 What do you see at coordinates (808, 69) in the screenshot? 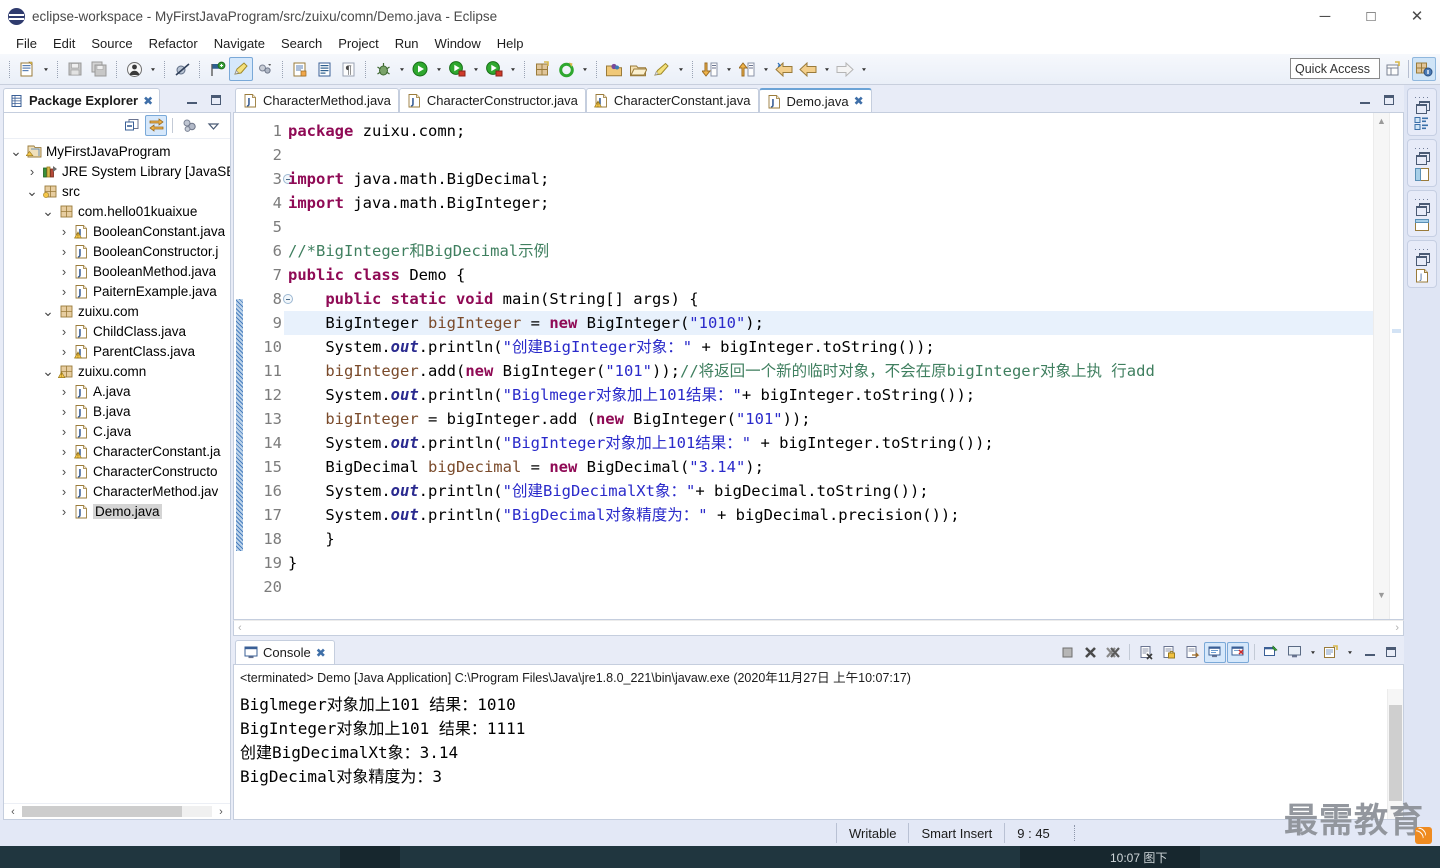
I see `back-history-icon` at bounding box center [808, 69].